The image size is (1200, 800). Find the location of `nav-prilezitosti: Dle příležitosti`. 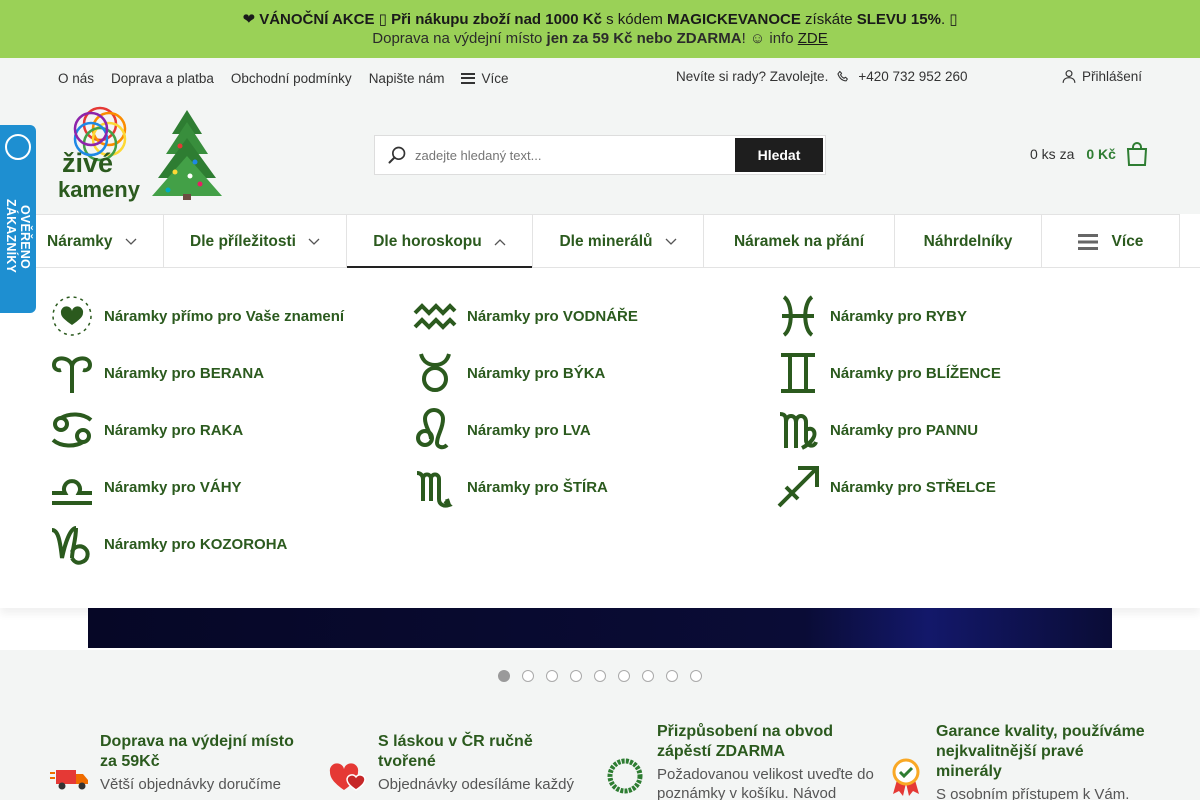

nav-prilezitosti: Dle příležitosti is located at coordinates (255, 241).